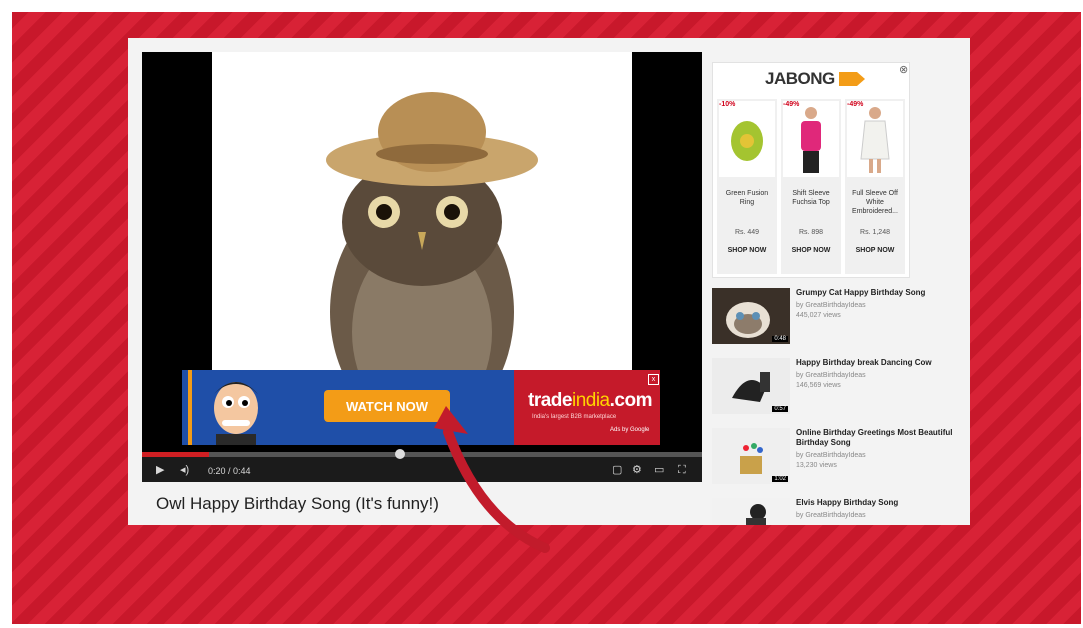 Image resolution: width=1083 pixels, height=628 pixels. I want to click on video-duration: 1:02, so click(780, 479).